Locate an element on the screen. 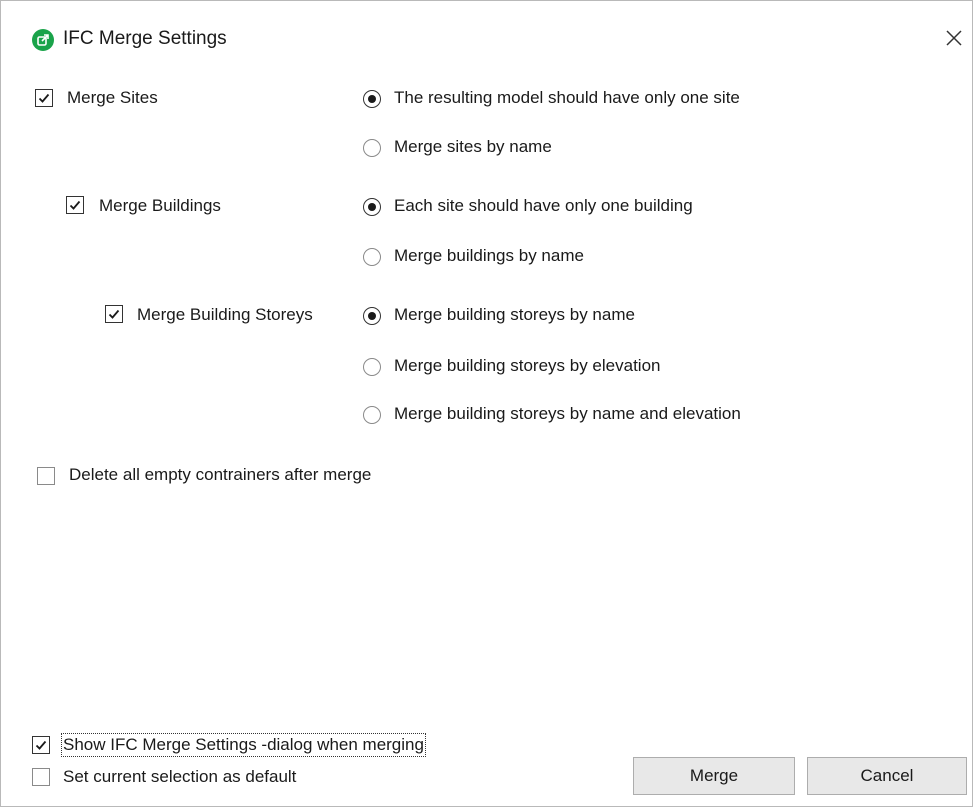  merge-buildings-label: Merge Buildings is located at coordinates (160, 206).